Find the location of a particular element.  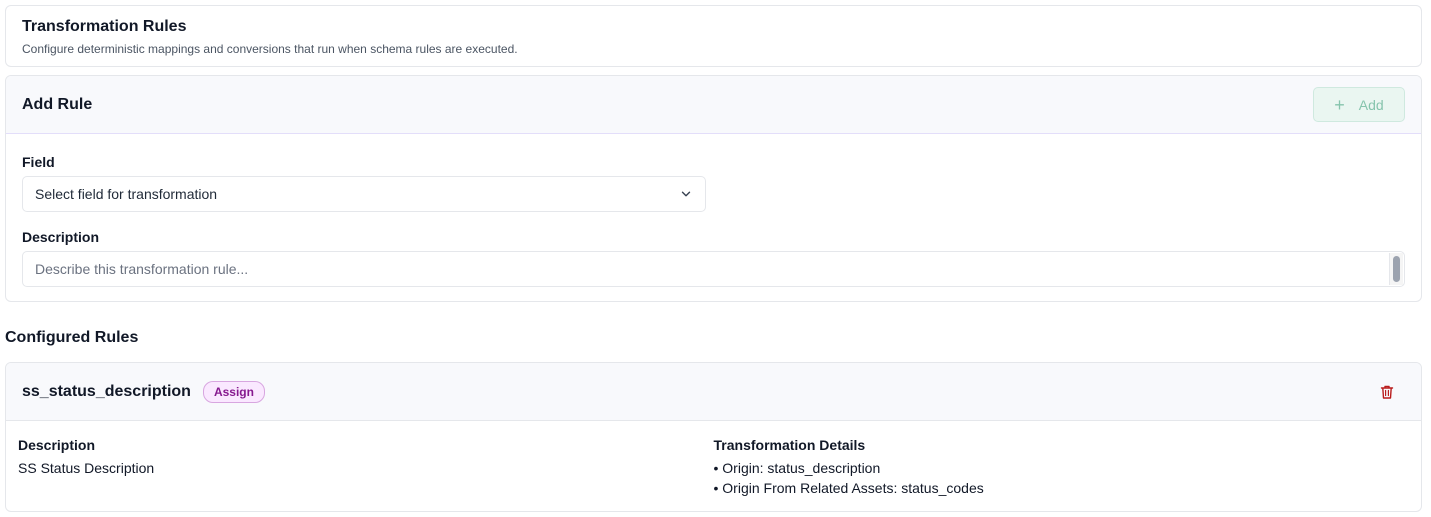

add-rule-button: + Add is located at coordinates (1359, 104).